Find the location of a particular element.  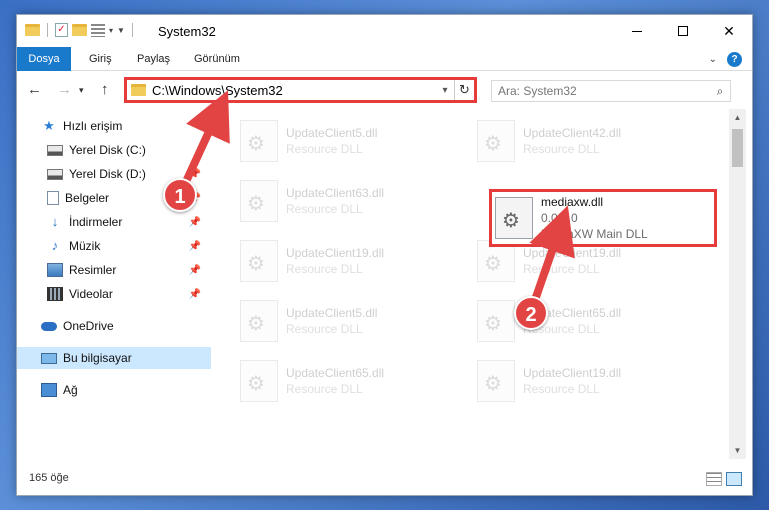

nav-label: Resimler is located at coordinates (93, 270).